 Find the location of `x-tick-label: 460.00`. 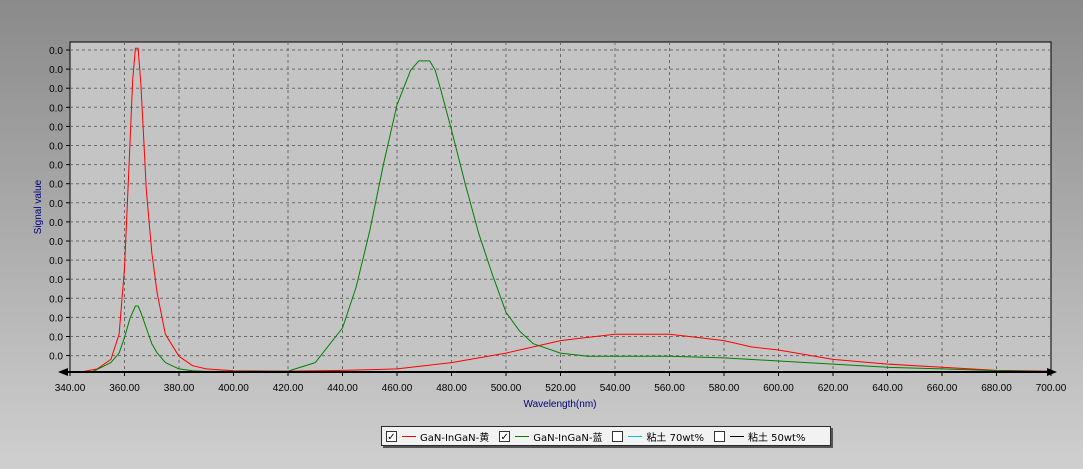

x-tick-label: 460.00 is located at coordinates (397, 388).